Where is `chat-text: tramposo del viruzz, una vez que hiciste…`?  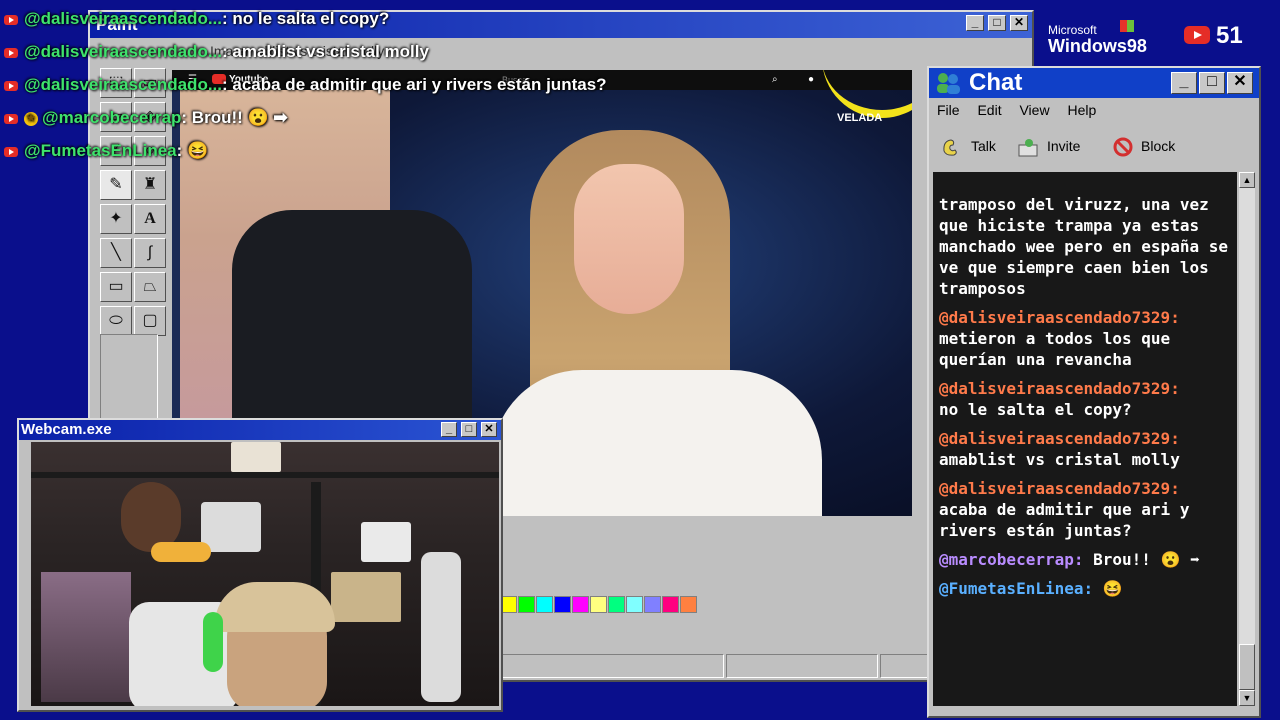
chat-text: tramposo del viruzz, una vez que hiciste… is located at coordinates (1083, 246).